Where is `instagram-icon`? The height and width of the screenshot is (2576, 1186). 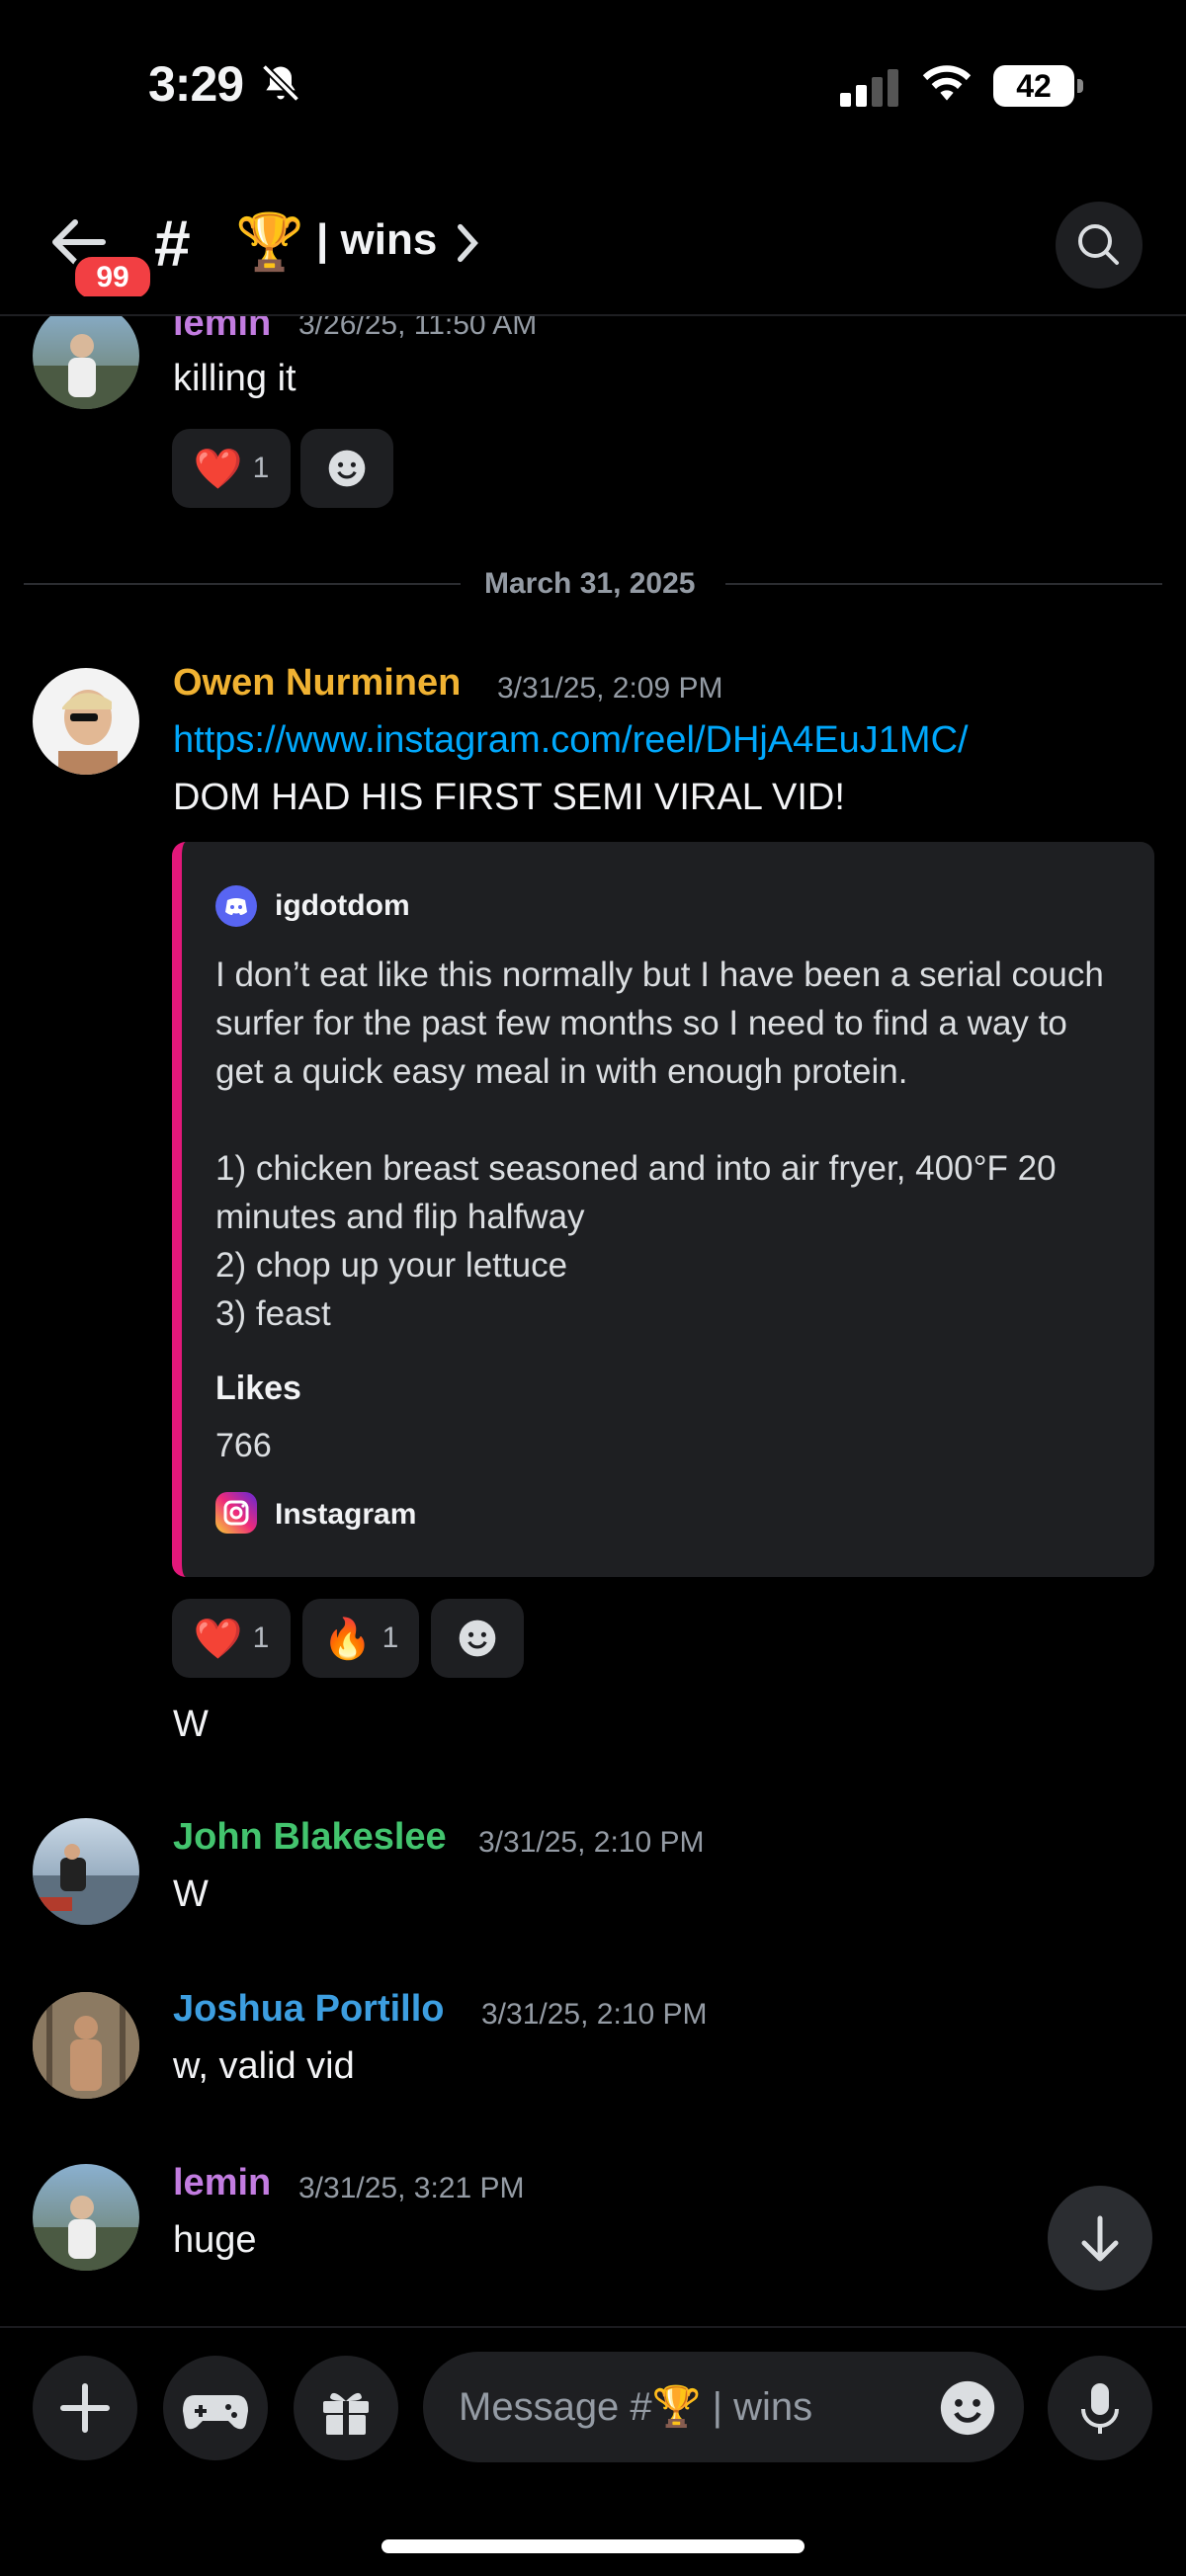 instagram-icon is located at coordinates (236, 1513).